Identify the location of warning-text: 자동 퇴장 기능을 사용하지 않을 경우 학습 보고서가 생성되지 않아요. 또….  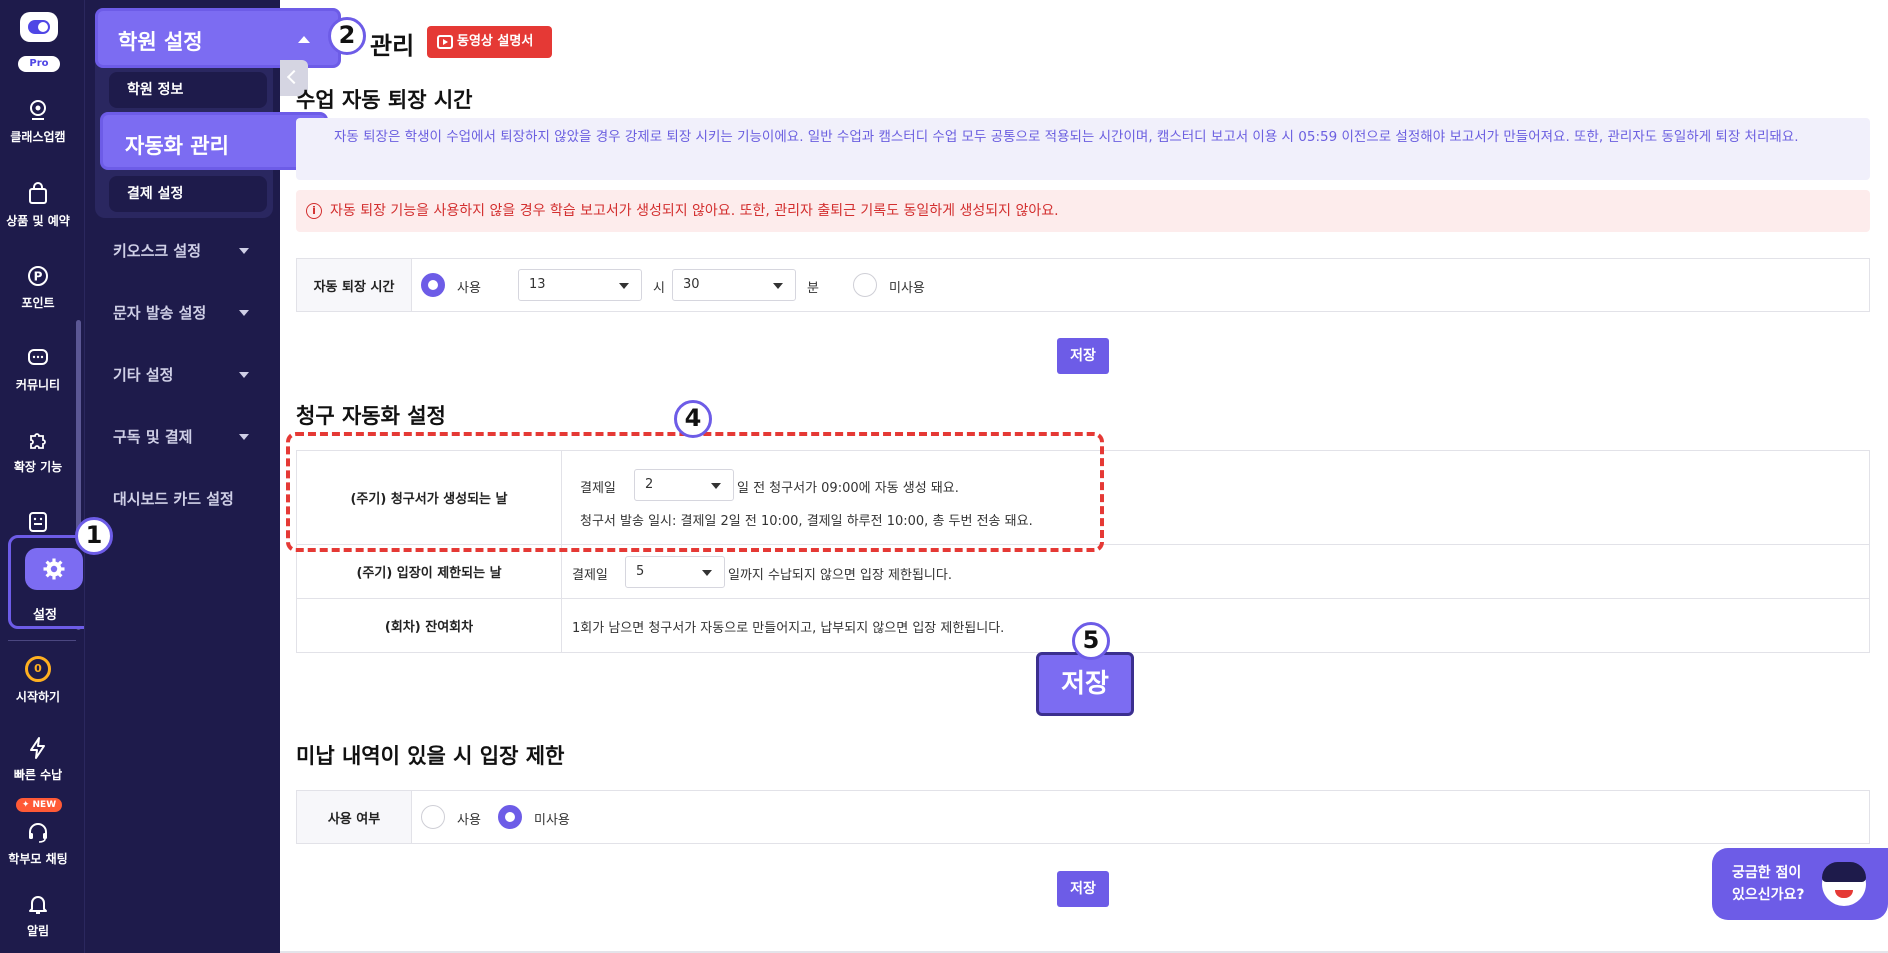
(694, 211).